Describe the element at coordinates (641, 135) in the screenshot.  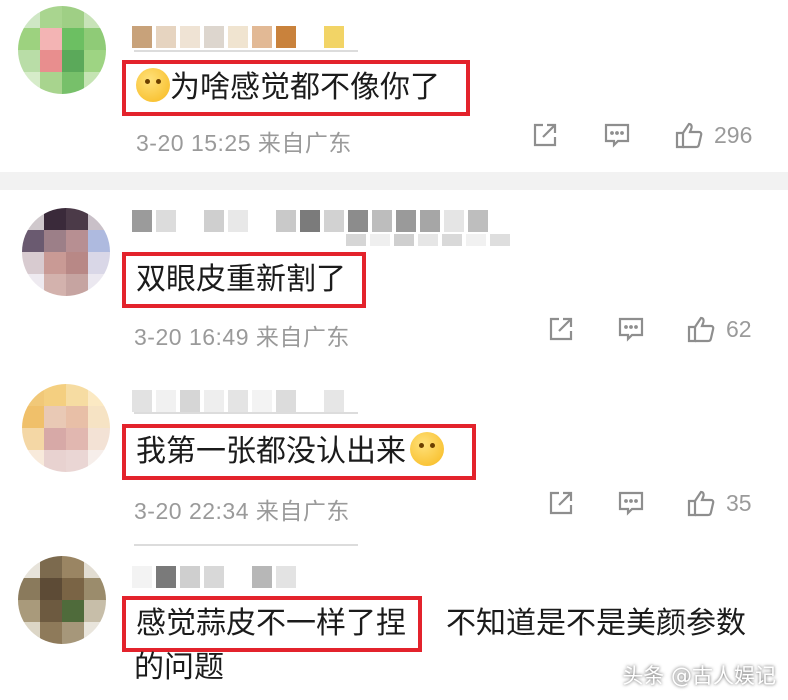
I see `comment-actions: 296` at that location.